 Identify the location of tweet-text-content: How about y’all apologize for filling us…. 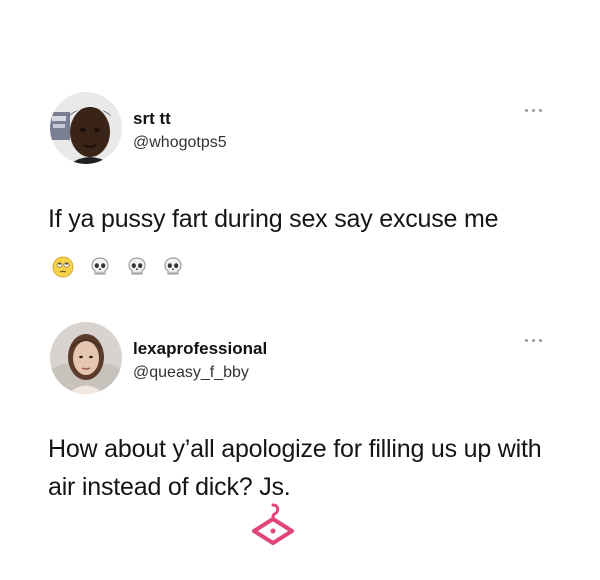
(295, 468).